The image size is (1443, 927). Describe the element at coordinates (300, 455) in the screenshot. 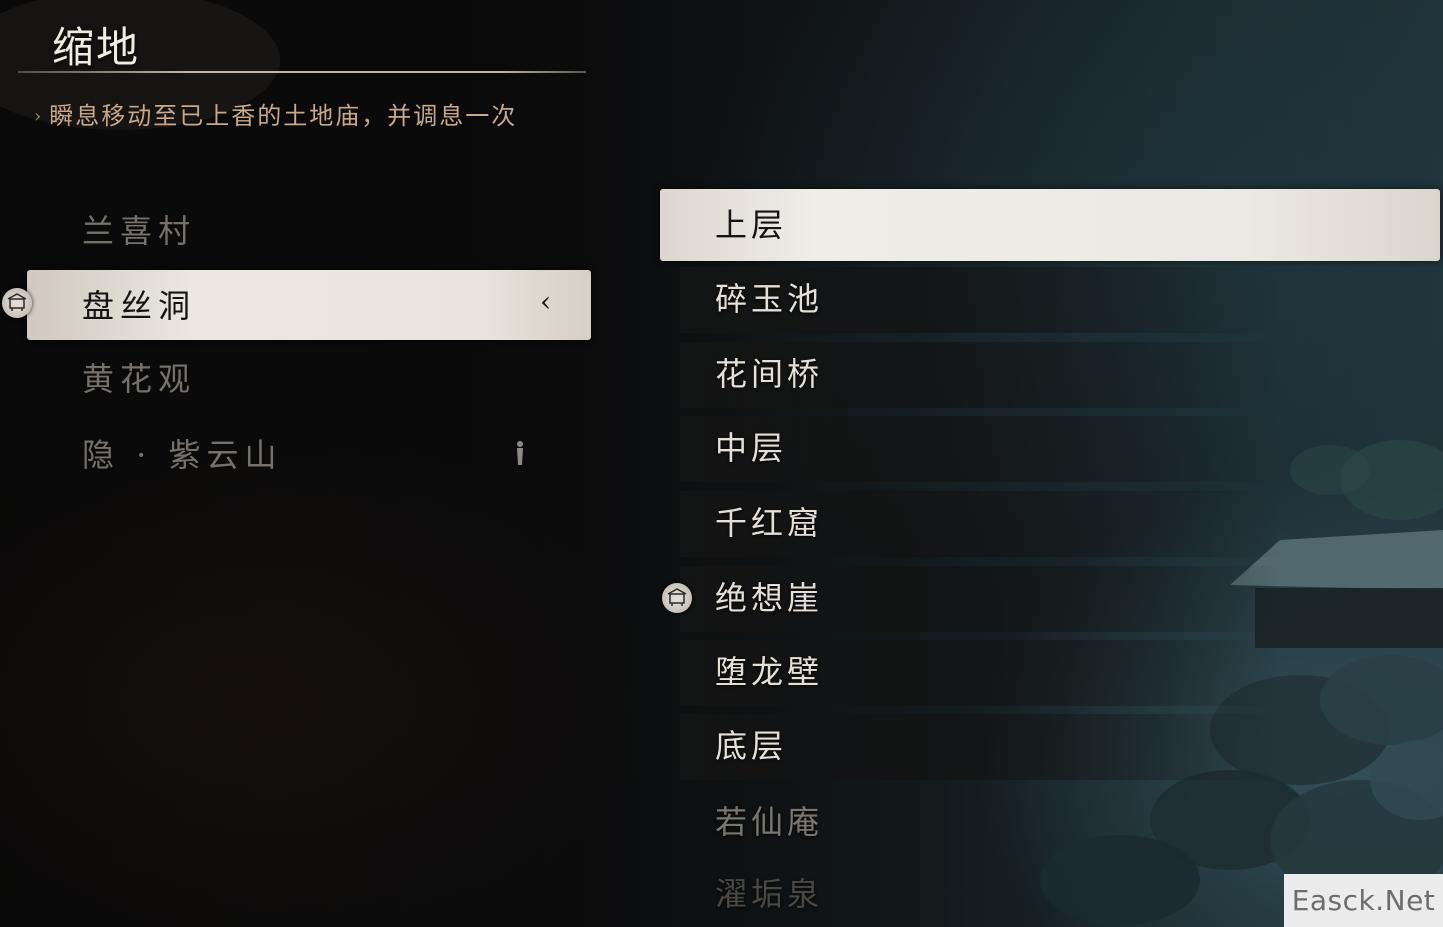

I see `region-item-ziyun-mountain: 隐 · 紫云山` at that location.